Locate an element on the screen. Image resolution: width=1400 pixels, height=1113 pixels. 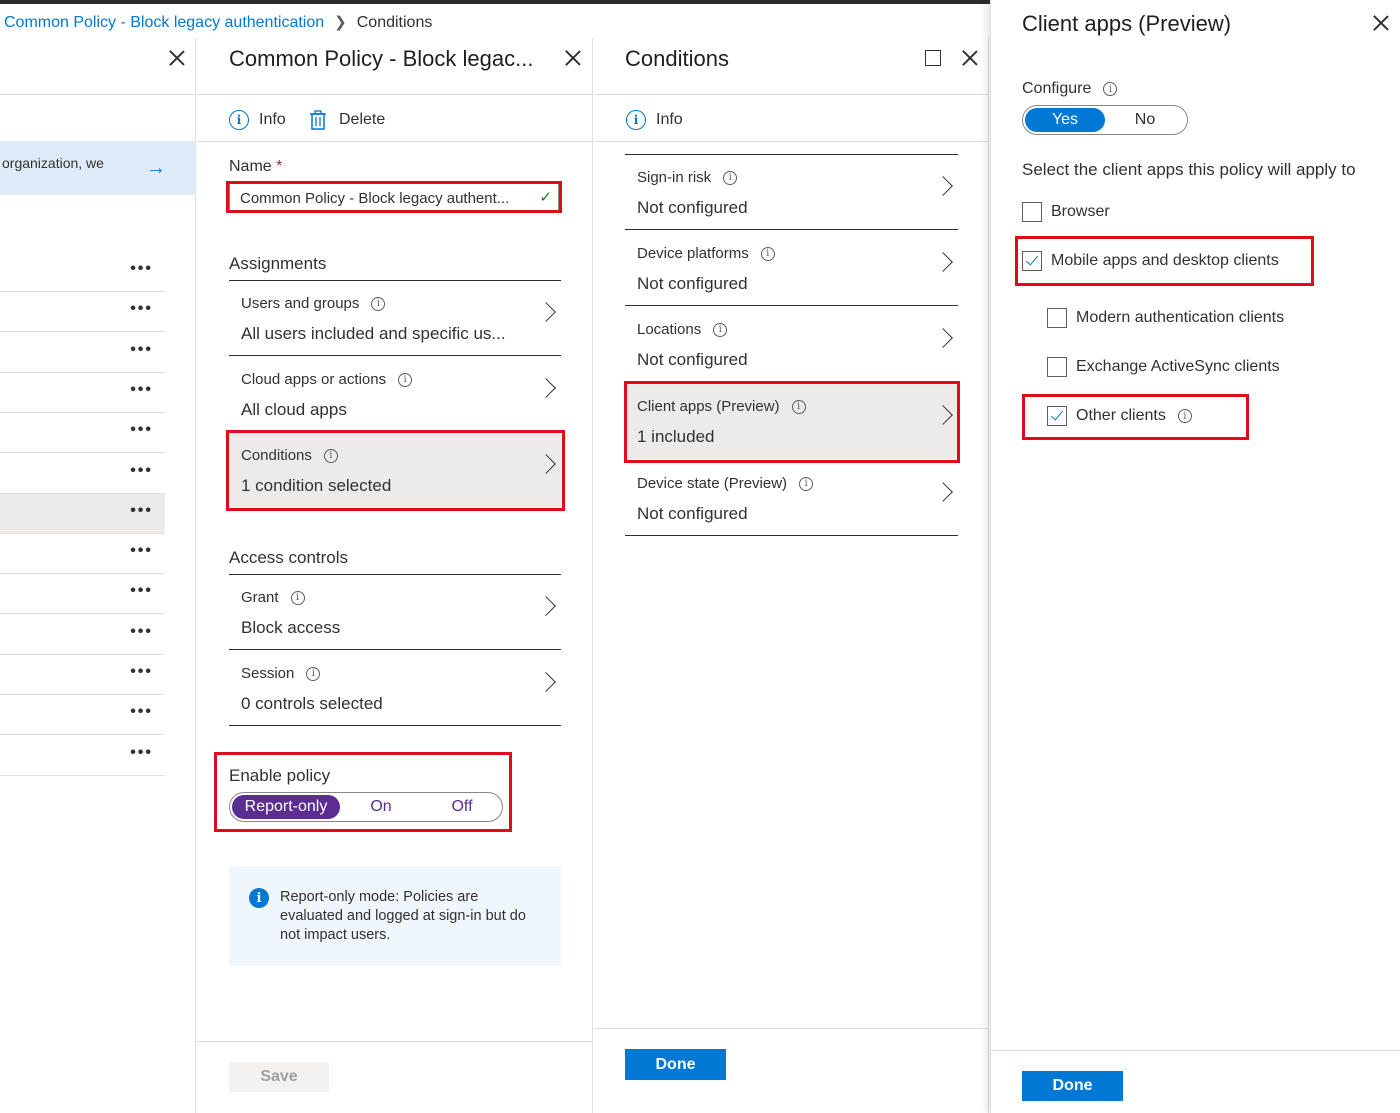
save-button: Save is located at coordinates (279, 1077).